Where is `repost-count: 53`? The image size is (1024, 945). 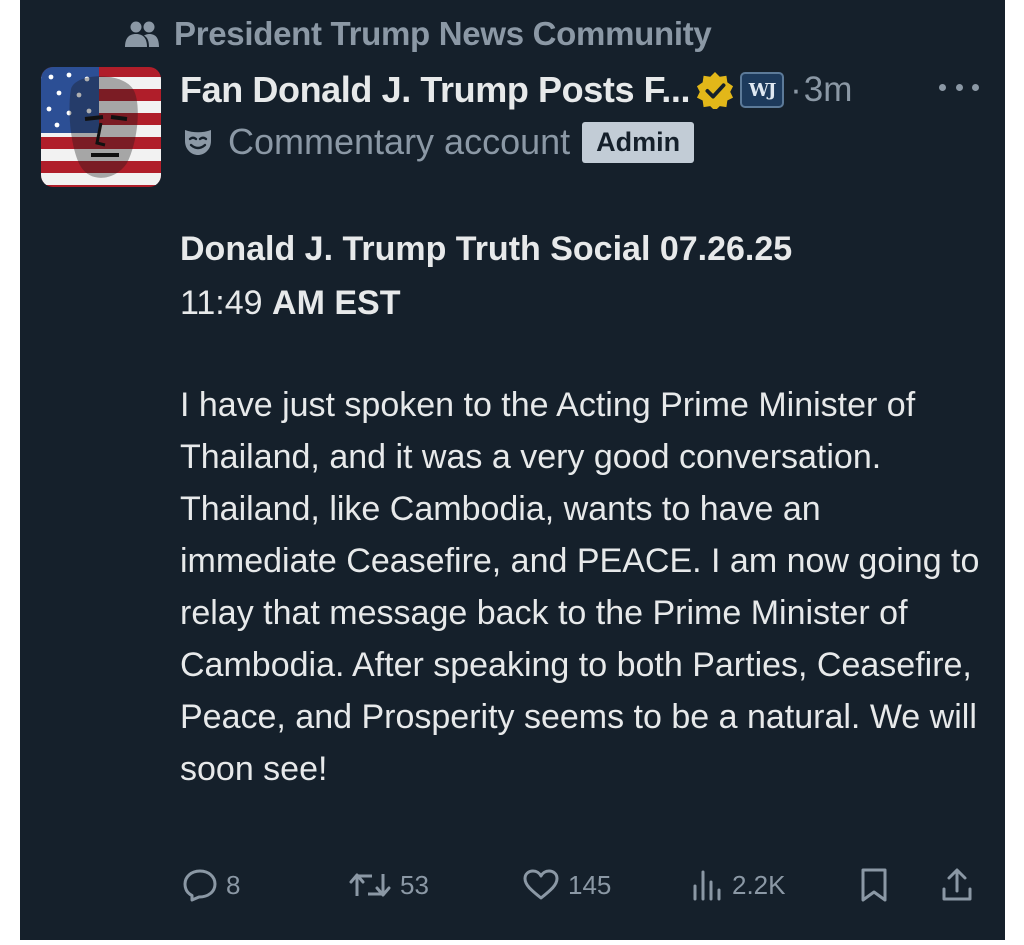
repost-count: 53 is located at coordinates (414, 884).